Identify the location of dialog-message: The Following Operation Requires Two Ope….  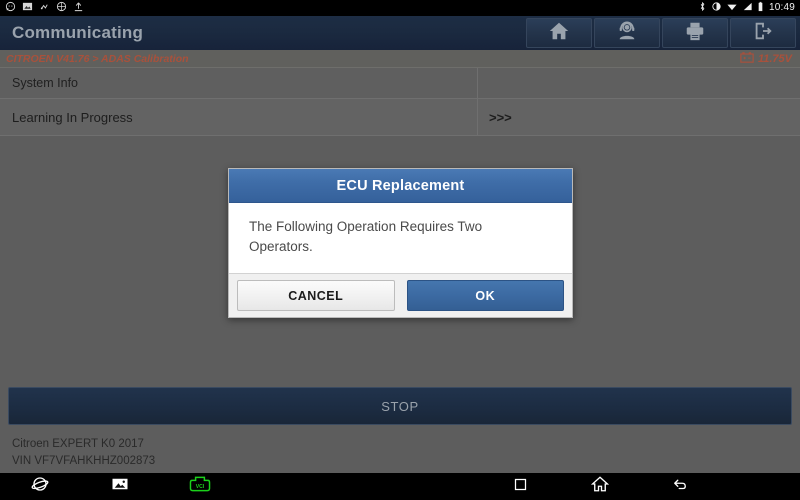
(366, 236).